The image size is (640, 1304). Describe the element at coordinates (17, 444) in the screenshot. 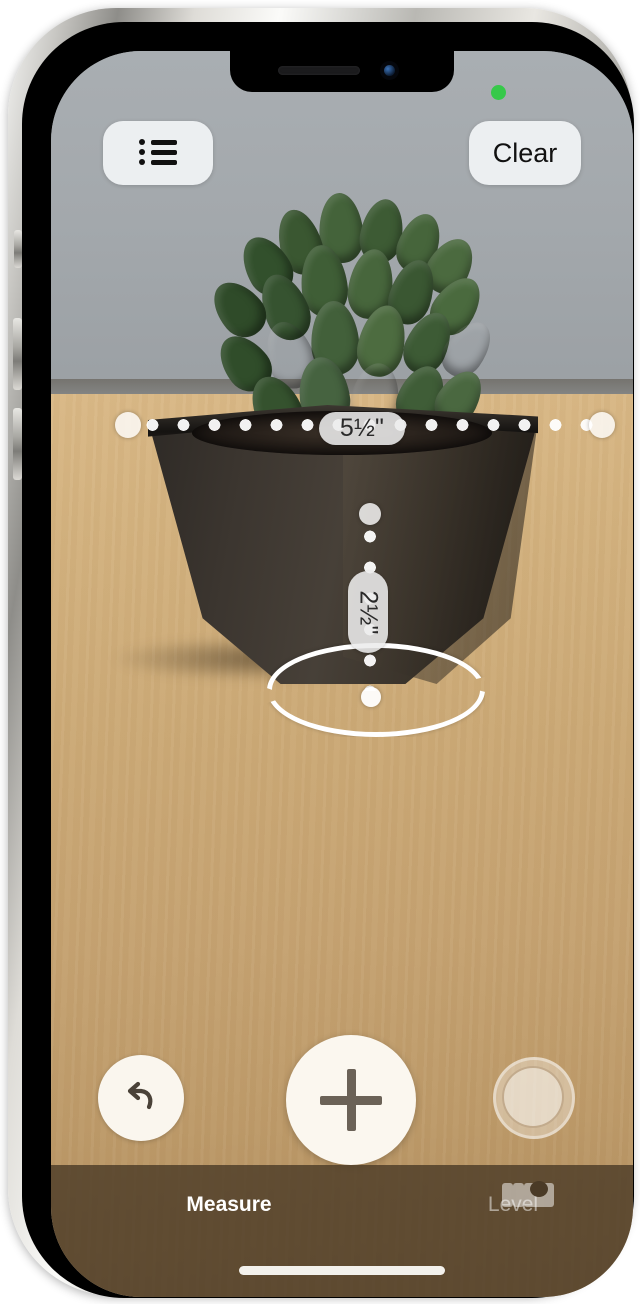

I see `volume-down-button` at that location.